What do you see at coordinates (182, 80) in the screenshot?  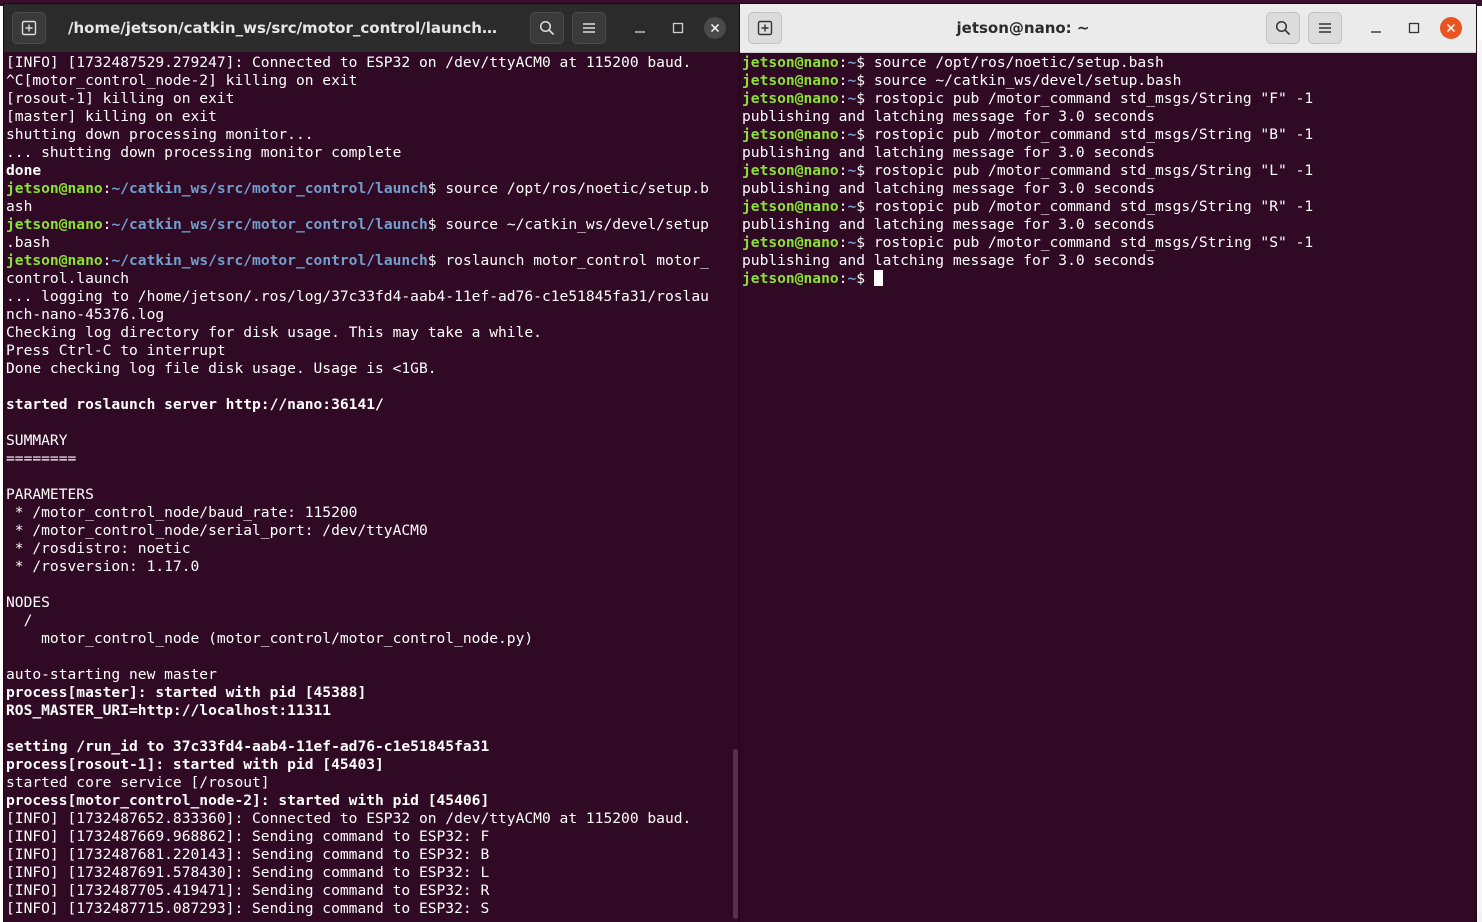 I see `output-line: ^C[motor_control_node-2] killing on exit` at bounding box center [182, 80].